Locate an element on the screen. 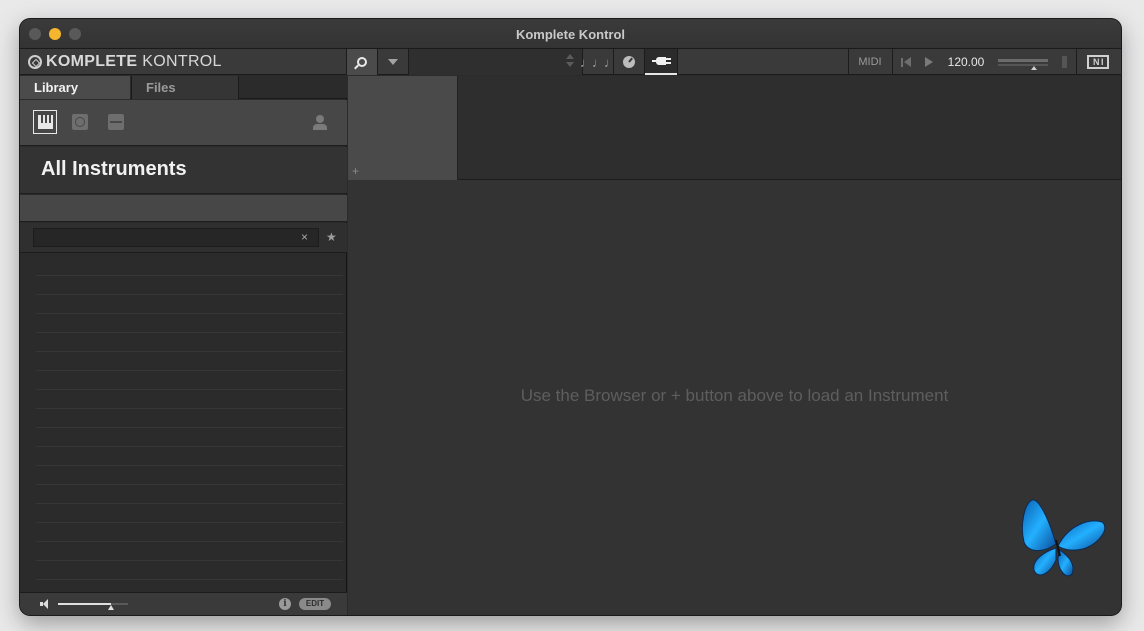  filter-bar is located at coordinates (183, 208).